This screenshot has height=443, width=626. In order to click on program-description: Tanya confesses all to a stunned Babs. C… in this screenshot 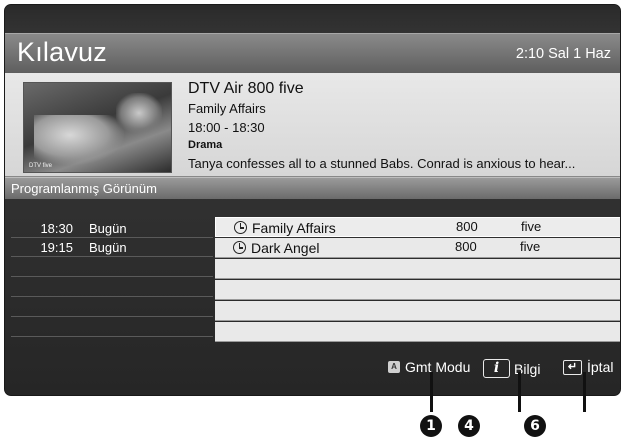, I will do `click(382, 163)`.